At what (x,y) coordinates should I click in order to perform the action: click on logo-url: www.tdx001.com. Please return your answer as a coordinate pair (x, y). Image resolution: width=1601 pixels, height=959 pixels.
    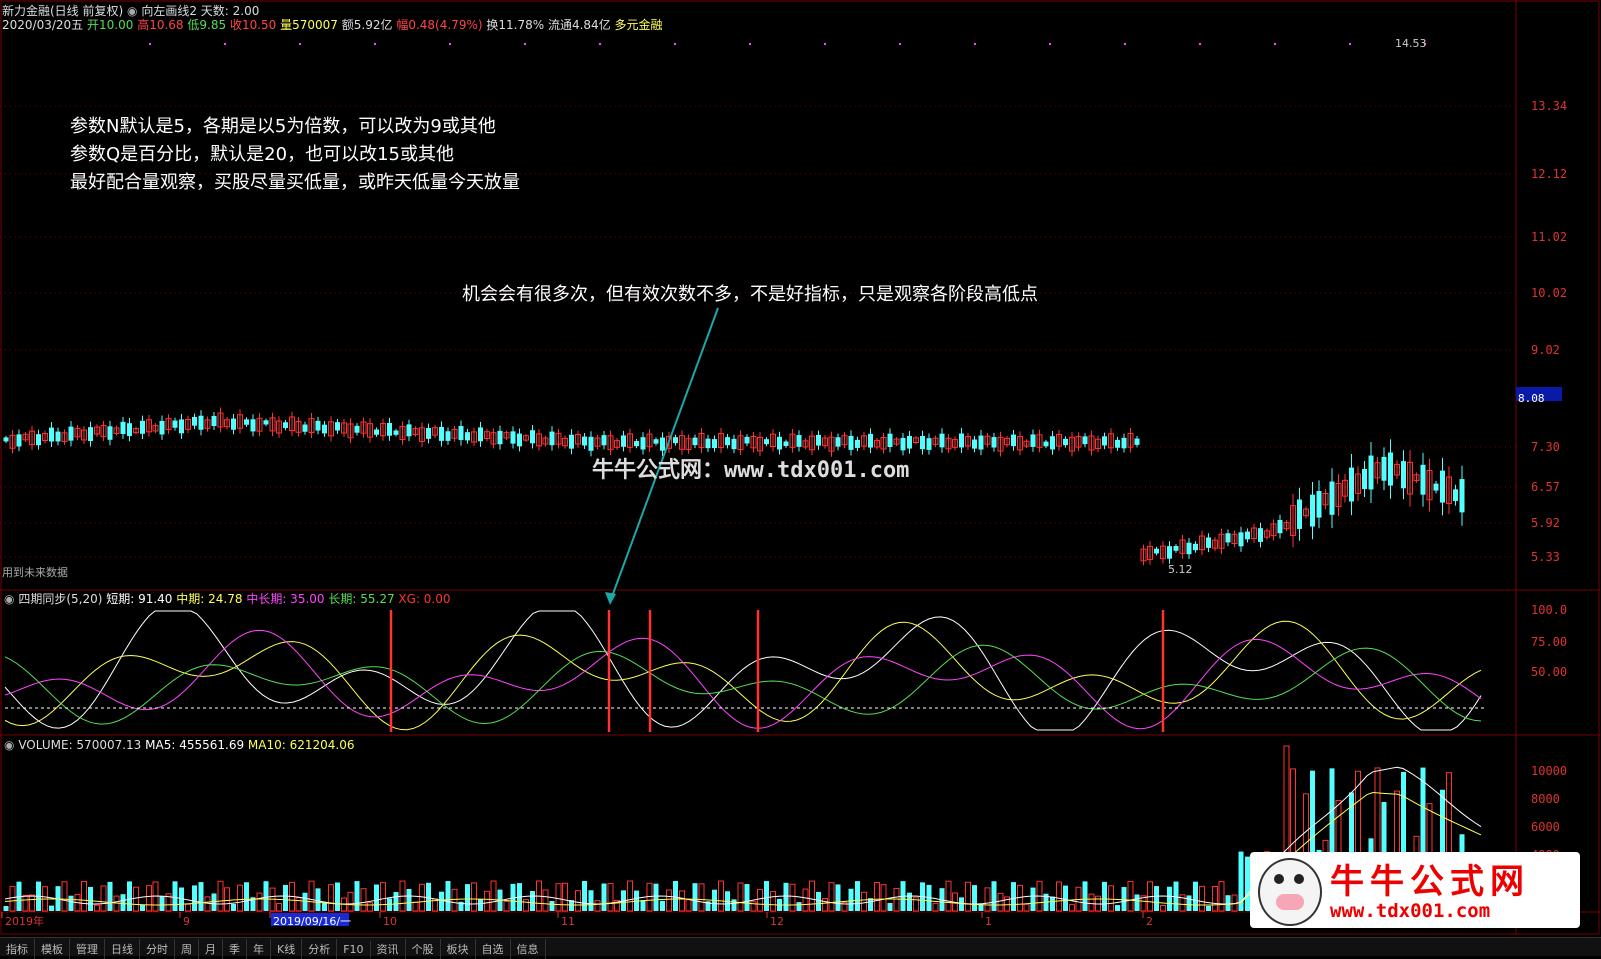
    Looking at the image, I should click on (1410, 911).